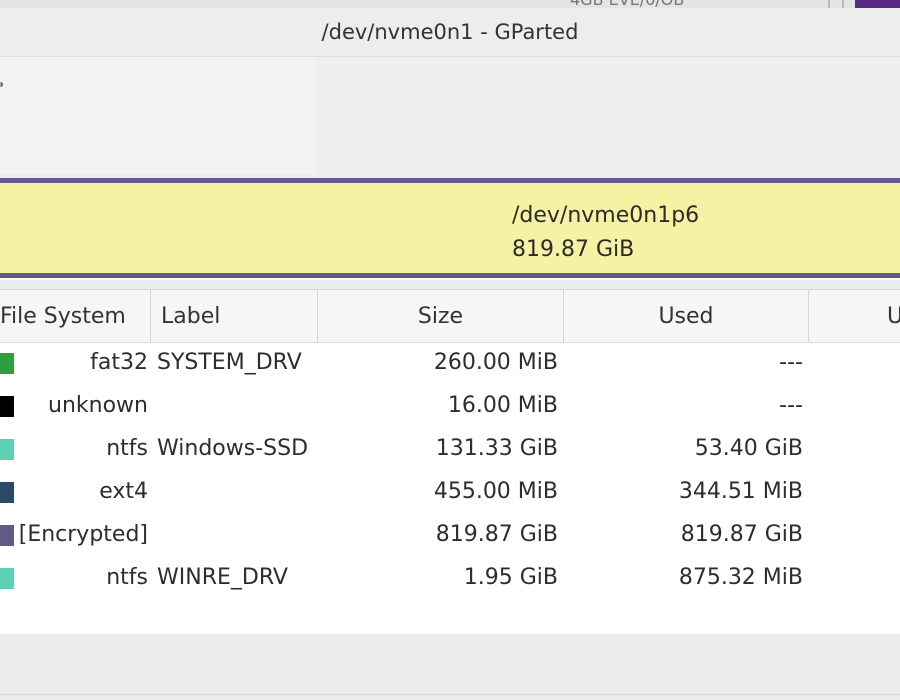 The width and height of the screenshot is (900, 700). Describe the element at coordinates (502, 405) in the screenshot. I see `cell-size: 16.00 MiB` at that location.